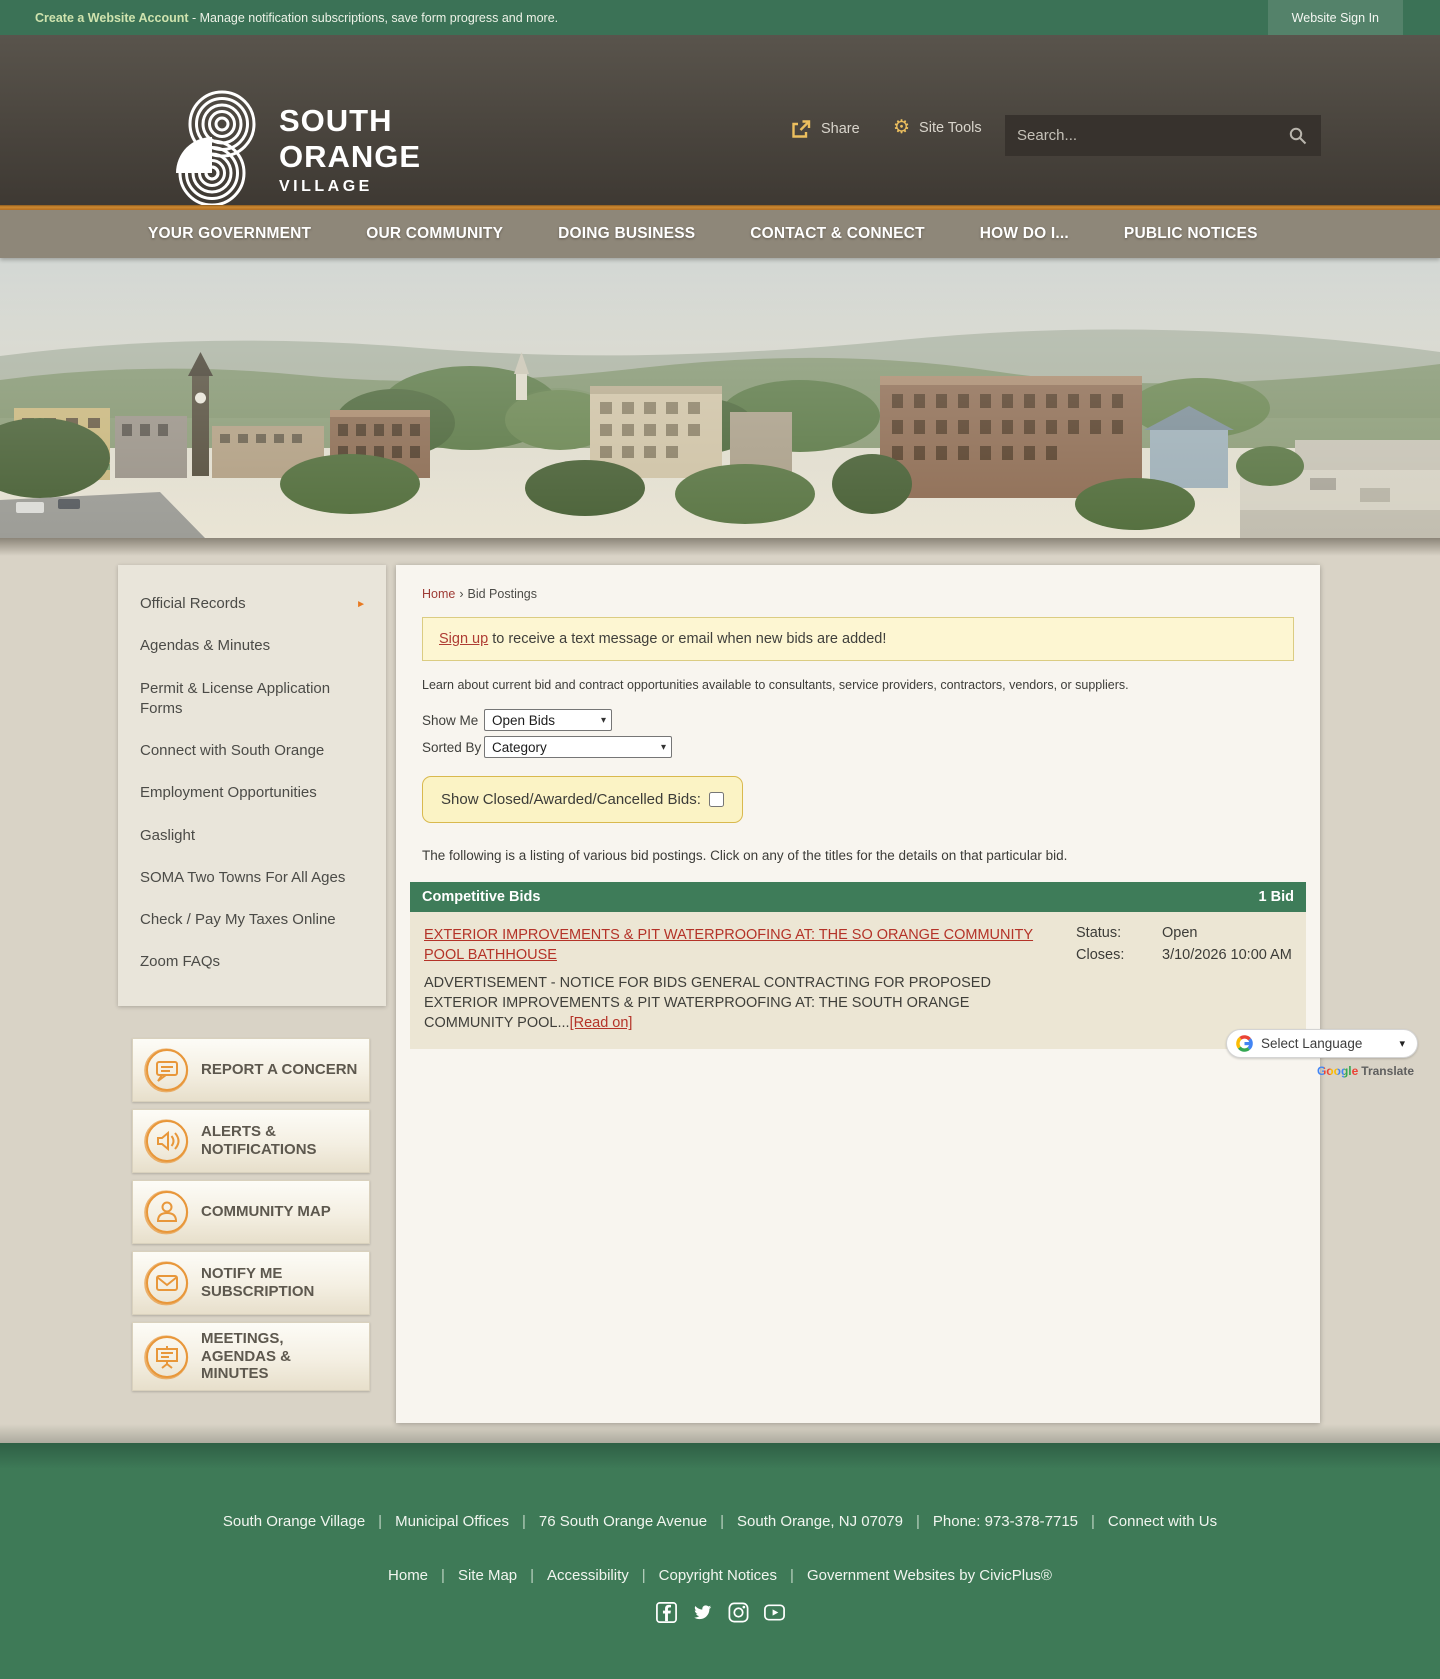 The image size is (1440, 1679). What do you see at coordinates (801, 129) in the screenshot?
I see `share-icon` at bounding box center [801, 129].